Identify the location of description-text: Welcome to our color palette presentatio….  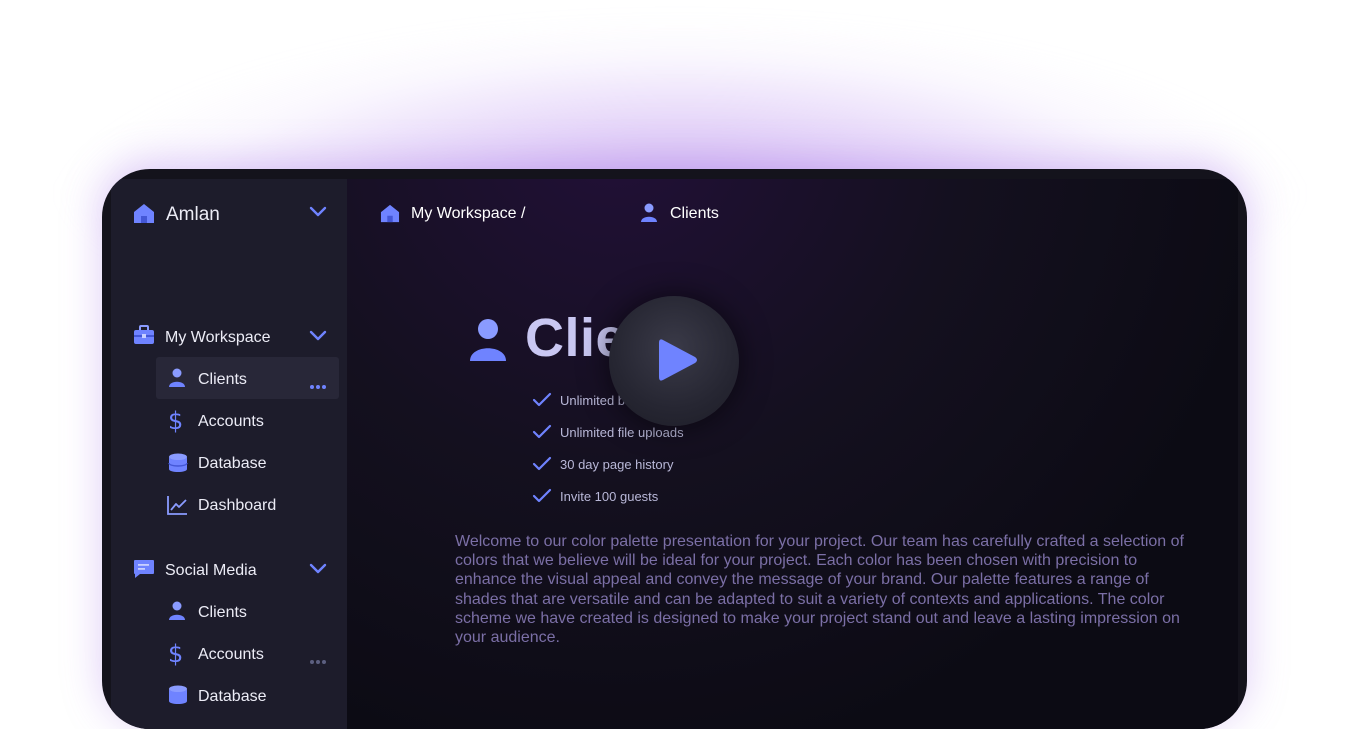
(819, 590).